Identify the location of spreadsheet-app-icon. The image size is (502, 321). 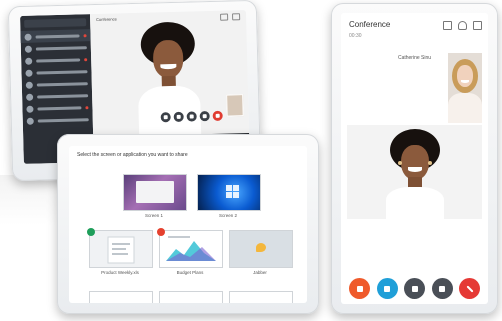
(91, 232).